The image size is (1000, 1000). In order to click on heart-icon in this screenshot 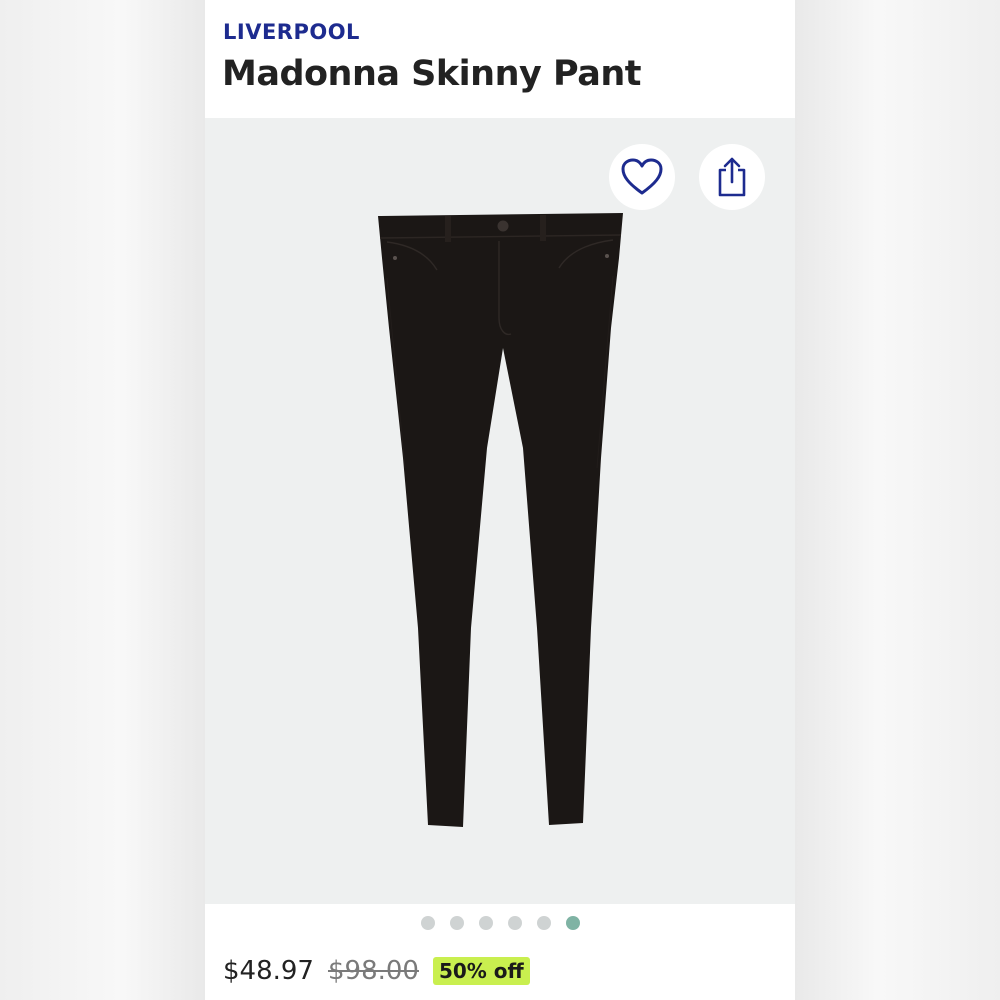, I will do `click(642, 177)`.